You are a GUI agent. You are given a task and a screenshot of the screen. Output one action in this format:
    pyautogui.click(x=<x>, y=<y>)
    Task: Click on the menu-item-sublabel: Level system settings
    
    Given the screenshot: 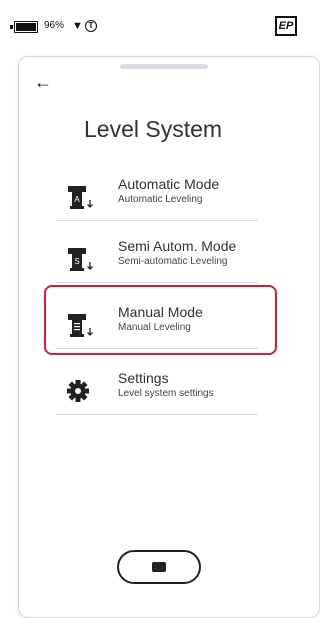 What is the action you would take?
    pyautogui.click(x=166, y=393)
    